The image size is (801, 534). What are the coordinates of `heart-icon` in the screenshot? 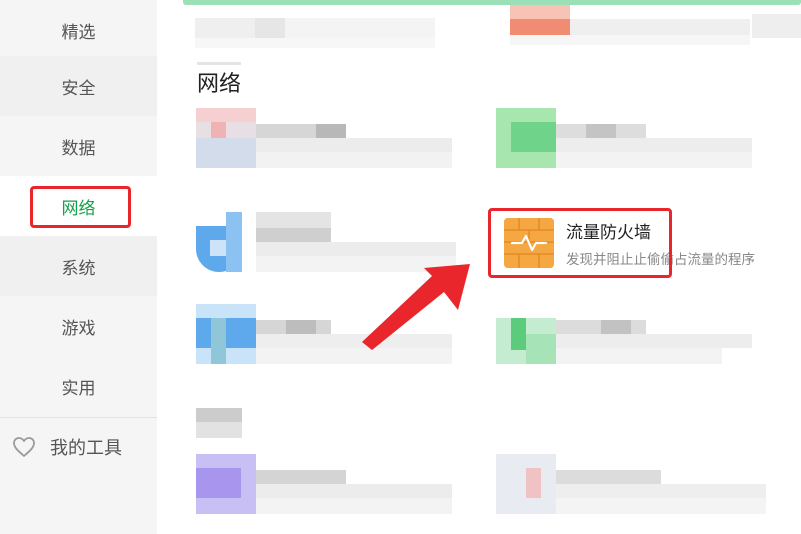 It's located at (24, 447).